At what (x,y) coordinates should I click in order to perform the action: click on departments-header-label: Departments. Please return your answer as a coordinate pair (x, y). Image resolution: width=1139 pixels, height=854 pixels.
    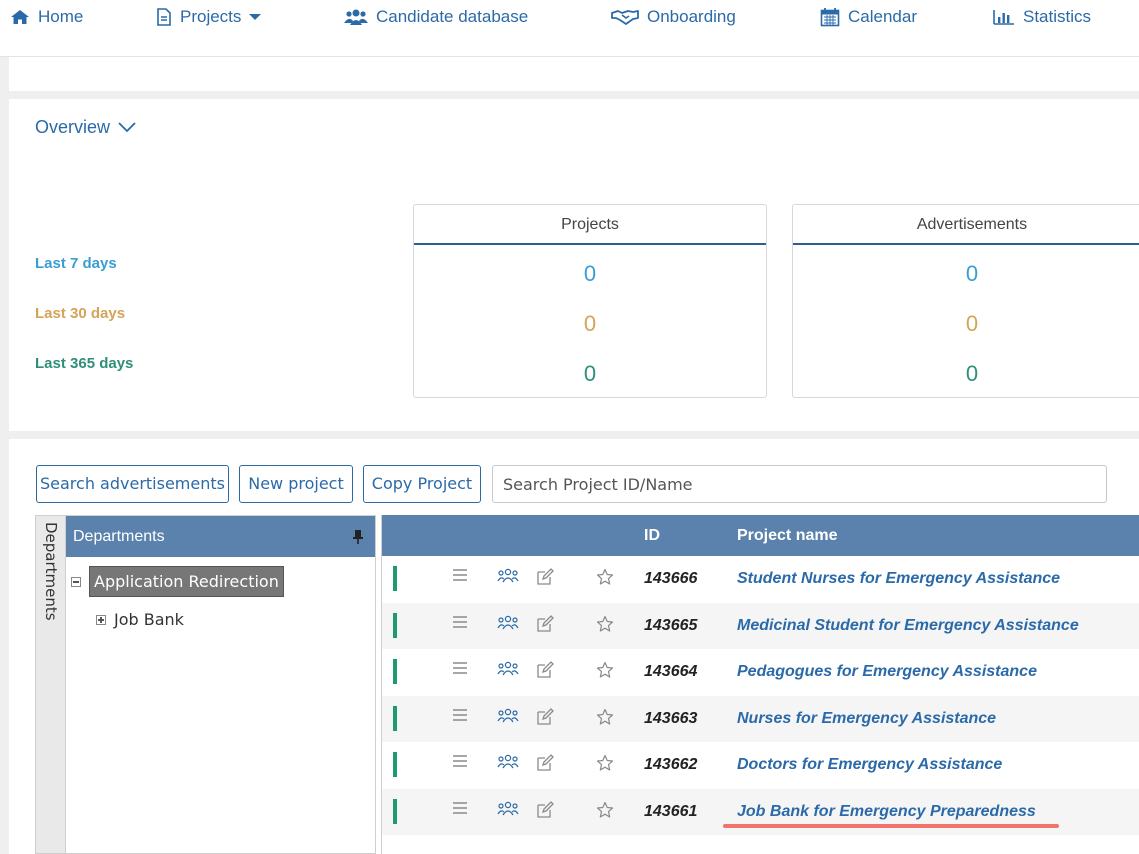
    Looking at the image, I should click on (119, 536).